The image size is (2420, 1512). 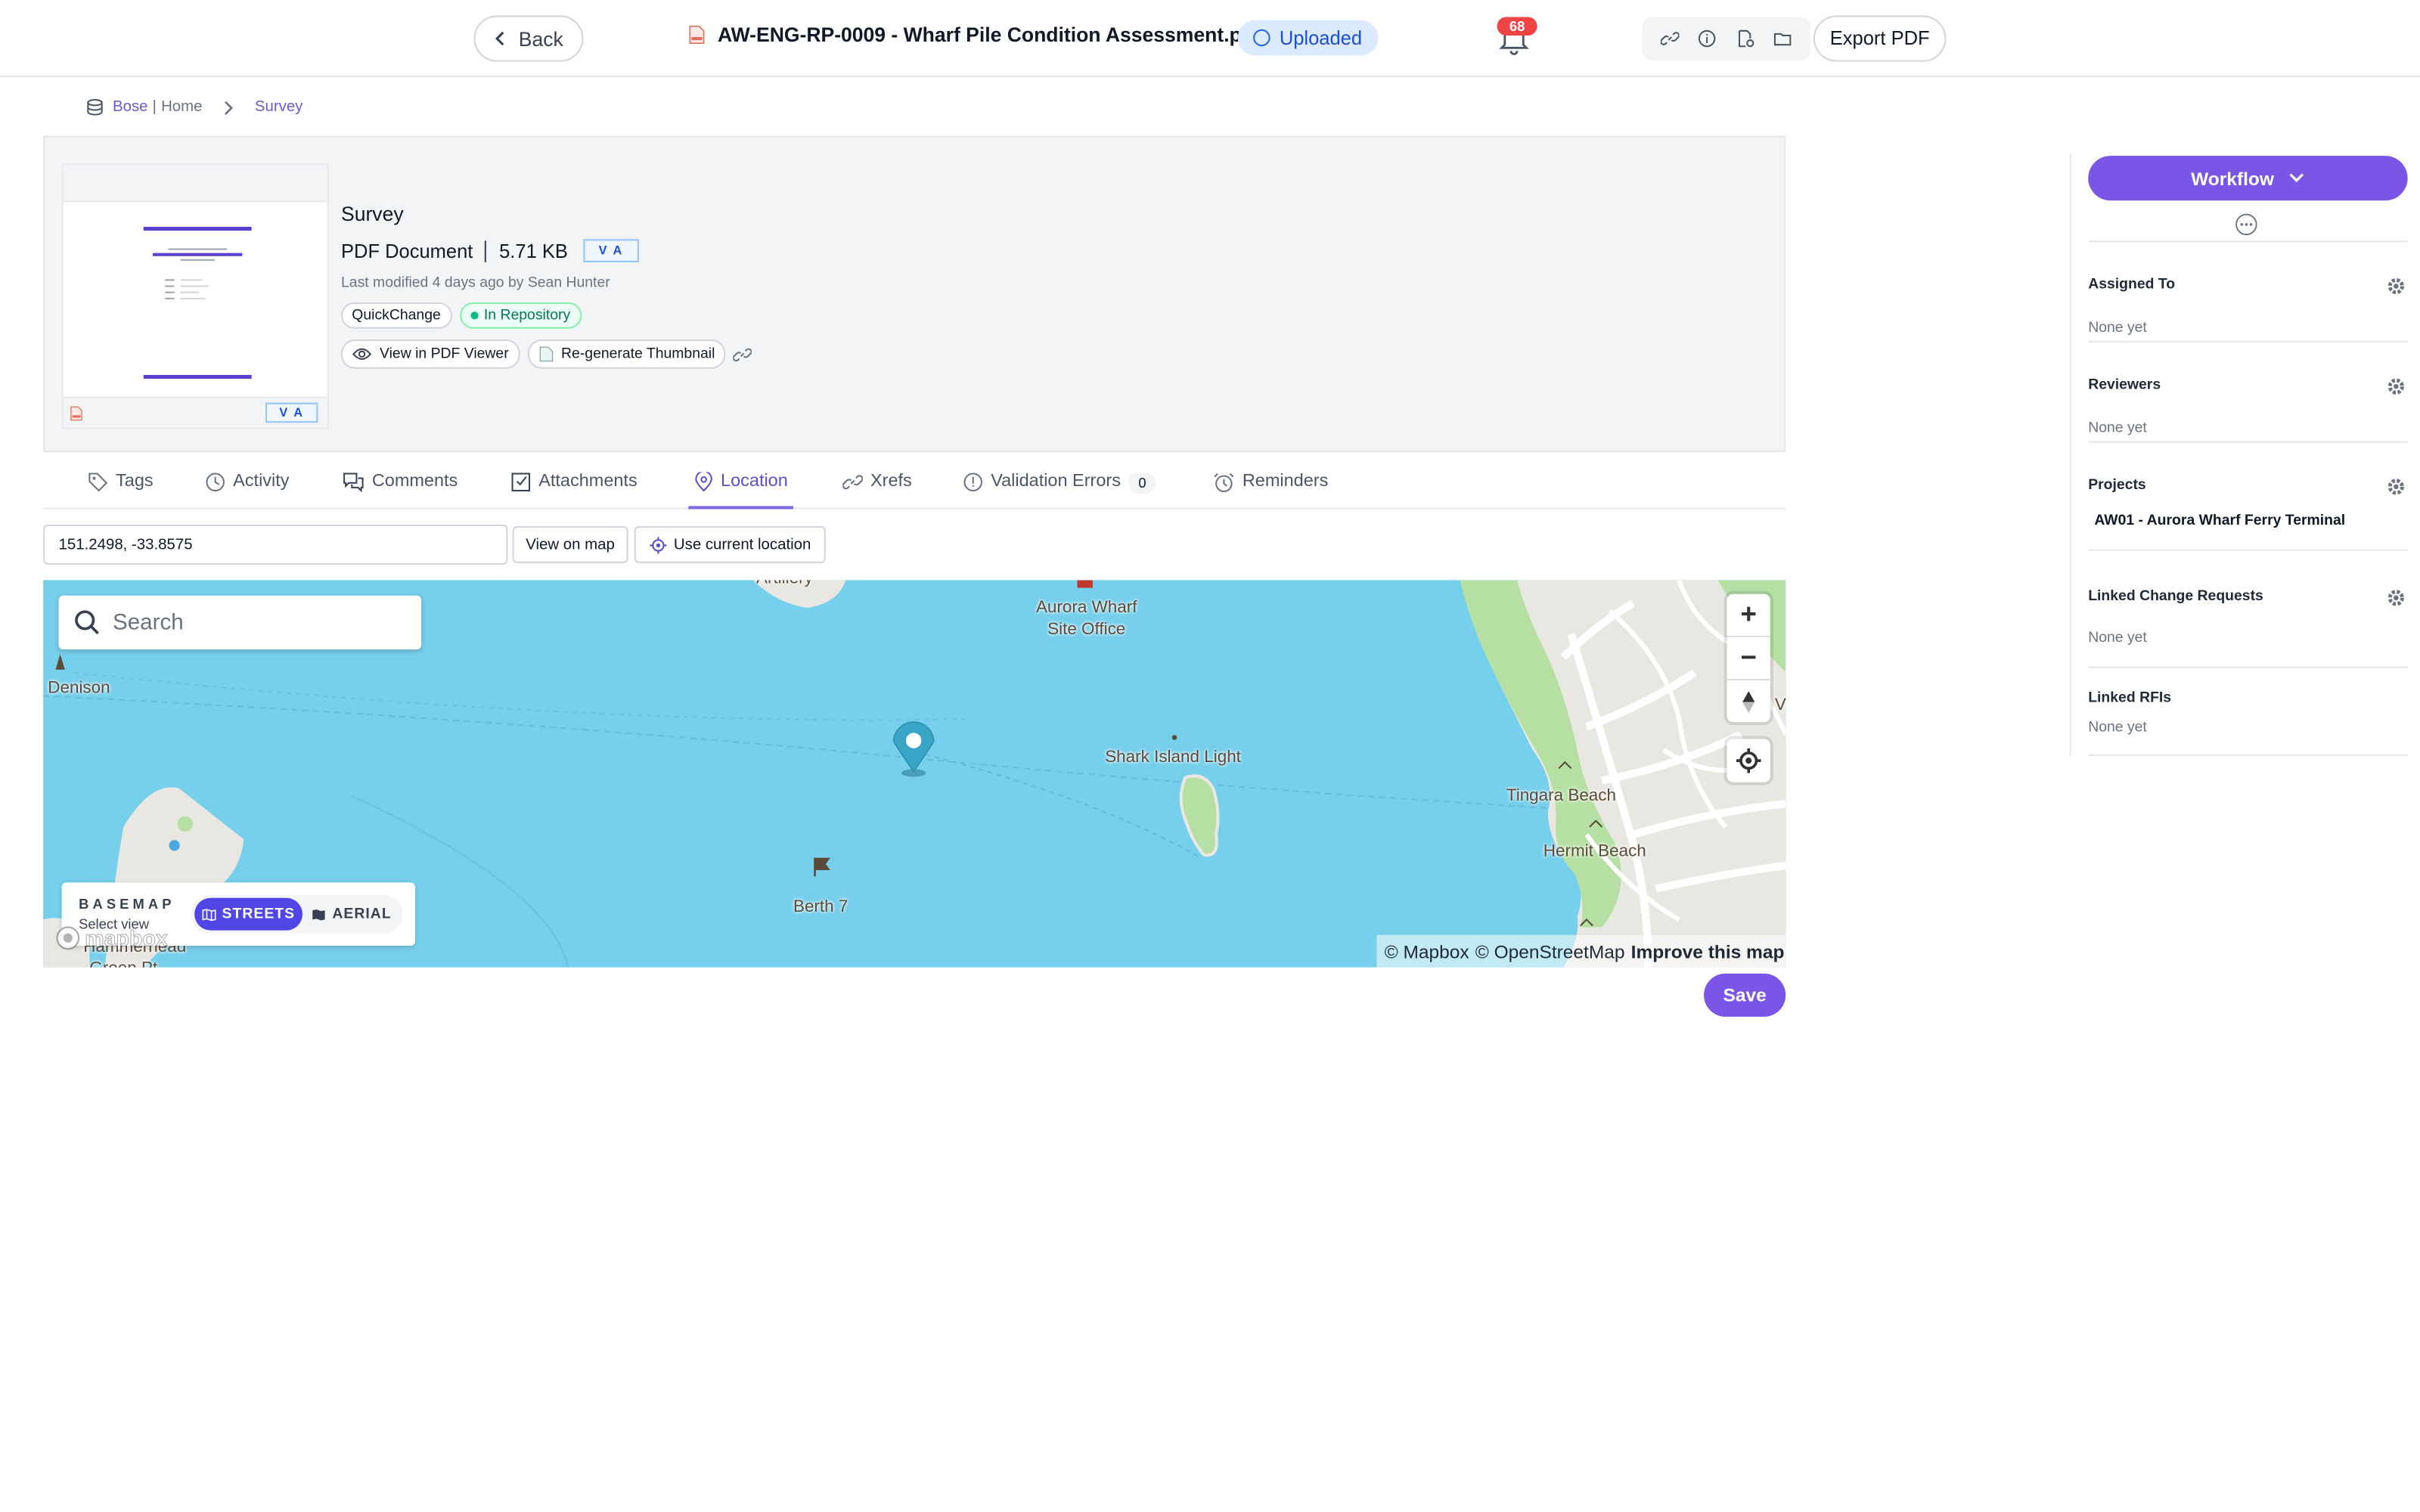 I want to click on search-icon, so click(x=87, y=622).